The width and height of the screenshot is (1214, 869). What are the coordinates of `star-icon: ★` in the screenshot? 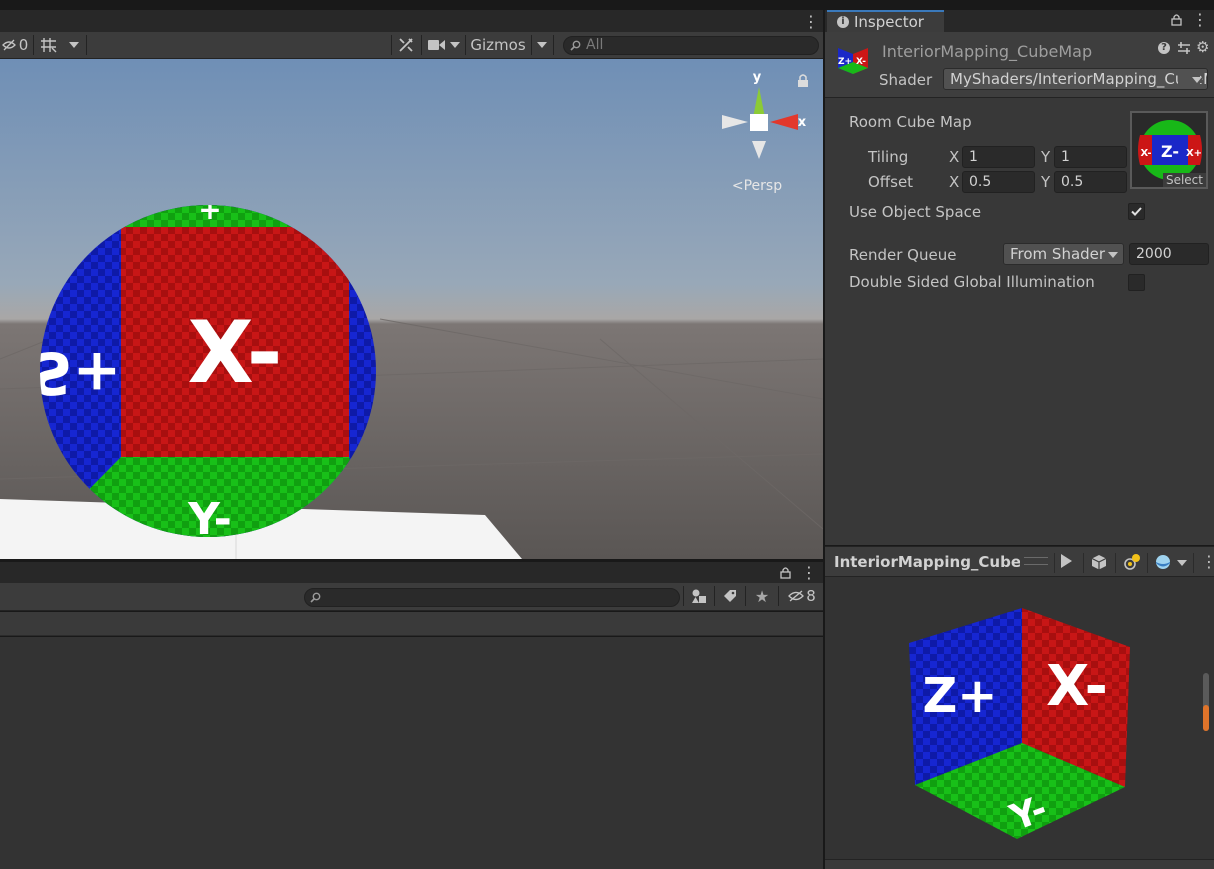 It's located at (762, 596).